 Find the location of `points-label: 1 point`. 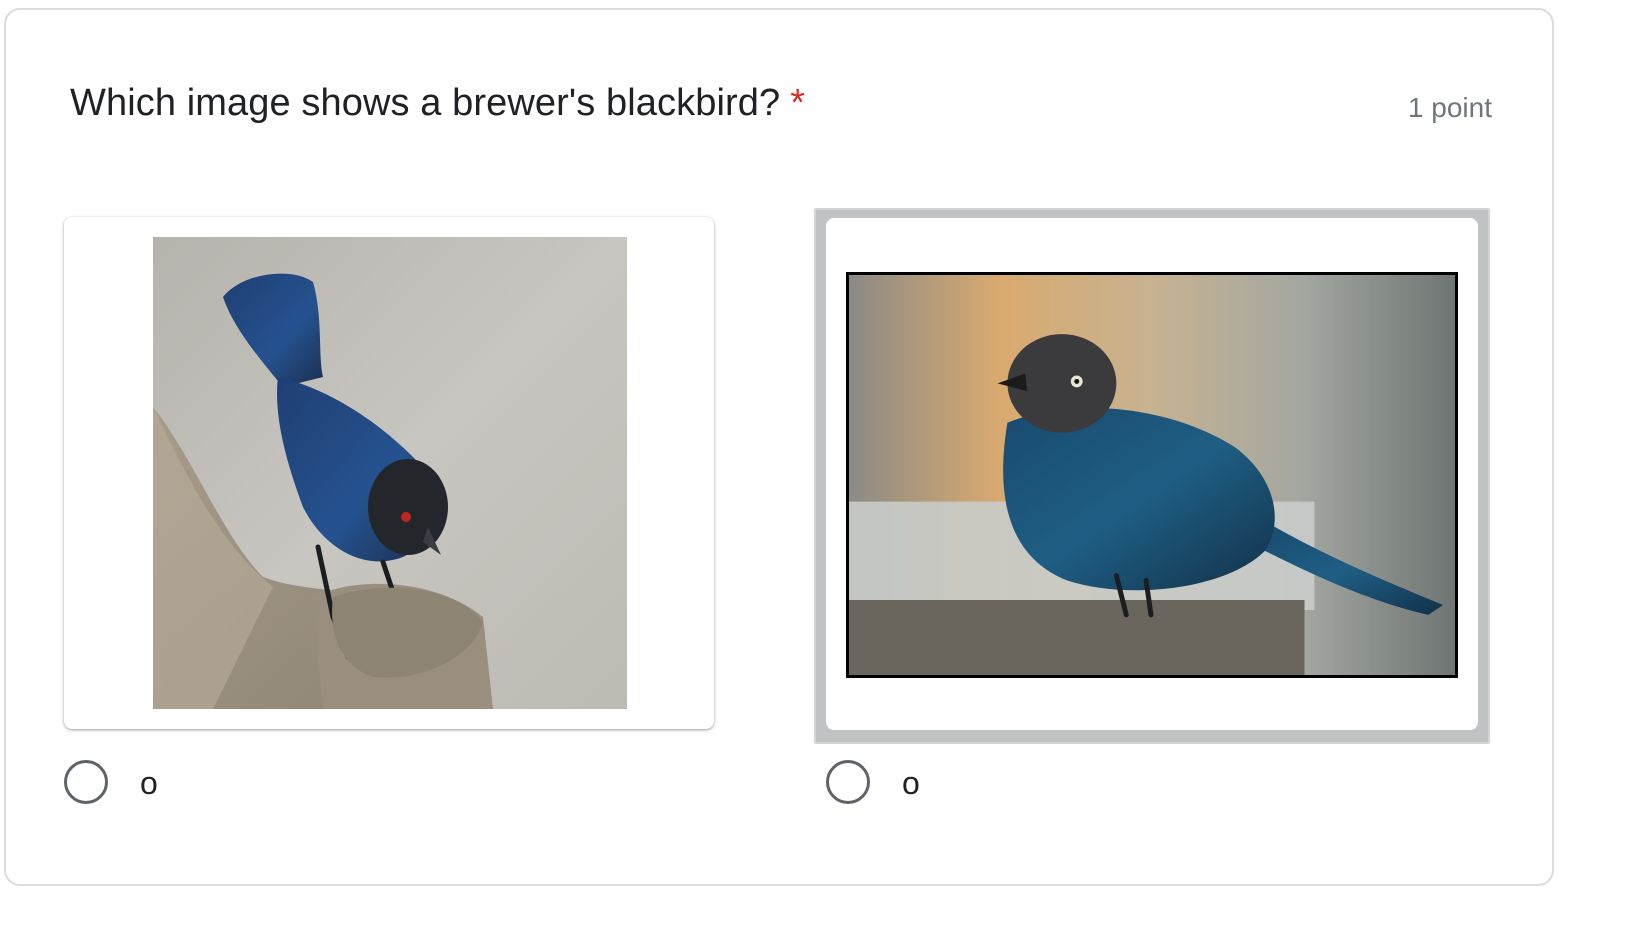

points-label: 1 point is located at coordinates (1449, 107).